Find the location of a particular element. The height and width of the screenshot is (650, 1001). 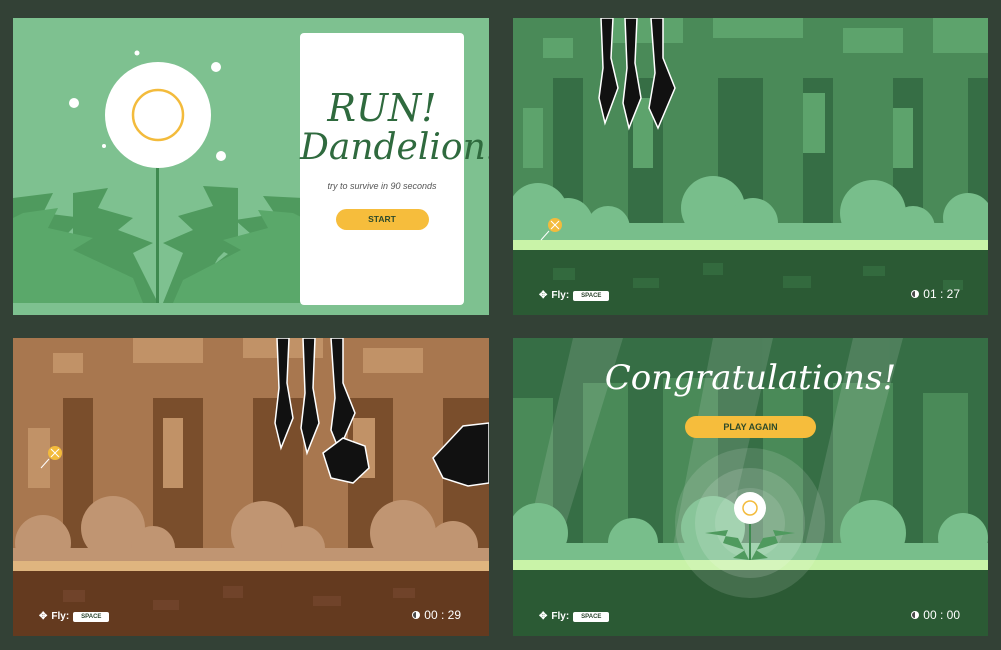

timer-value: 00 : 29 is located at coordinates (442, 615).